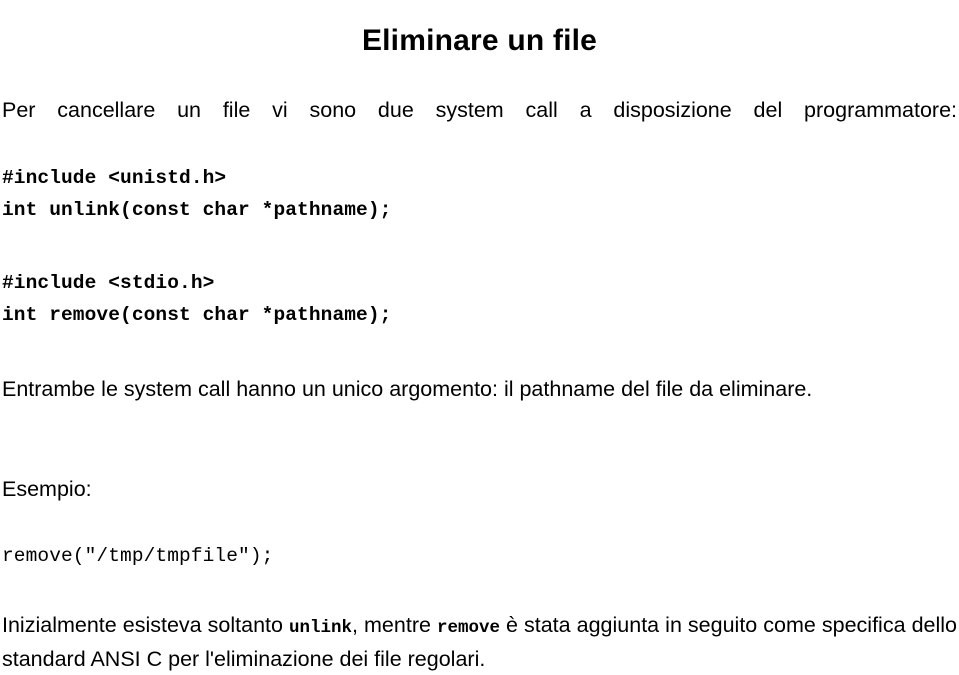 Image resolution: width=959 pixels, height=675 pixels. Describe the element at coordinates (47, 488) in the screenshot. I see `esempio-label: Esempio:` at that location.